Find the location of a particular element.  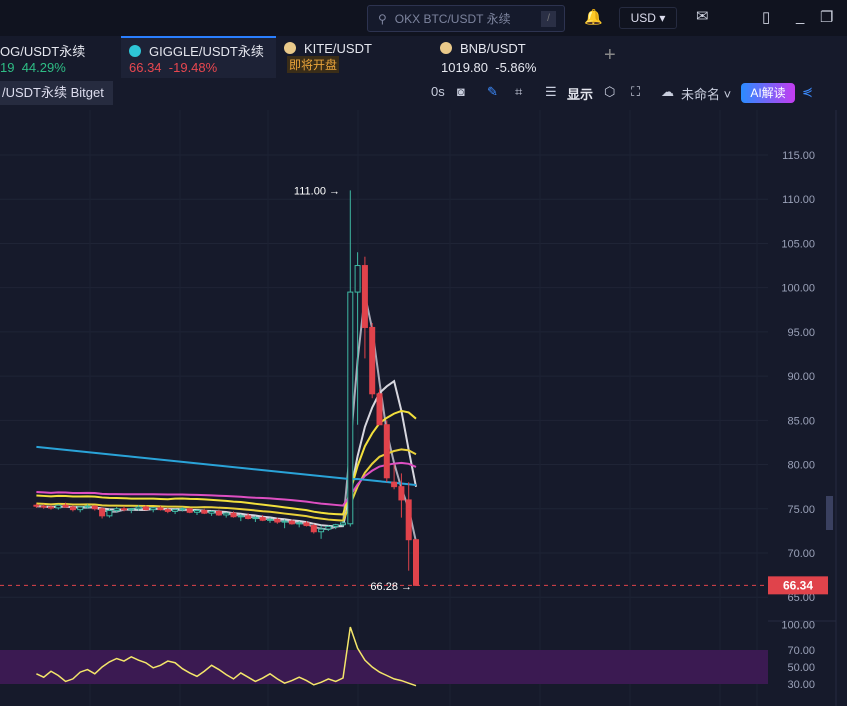

pencil-icon: ✎ is located at coordinates (492, 92).